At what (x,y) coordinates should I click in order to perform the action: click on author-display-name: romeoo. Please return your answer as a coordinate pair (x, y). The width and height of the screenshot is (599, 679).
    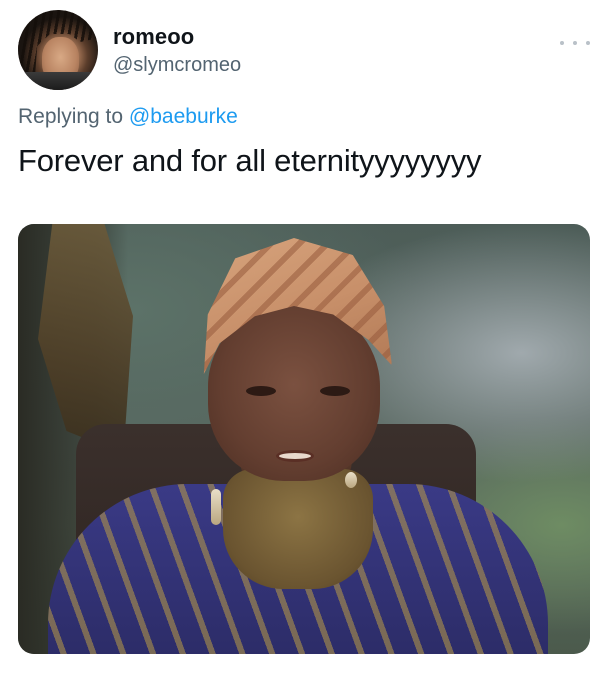
    Looking at the image, I should click on (153, 37).